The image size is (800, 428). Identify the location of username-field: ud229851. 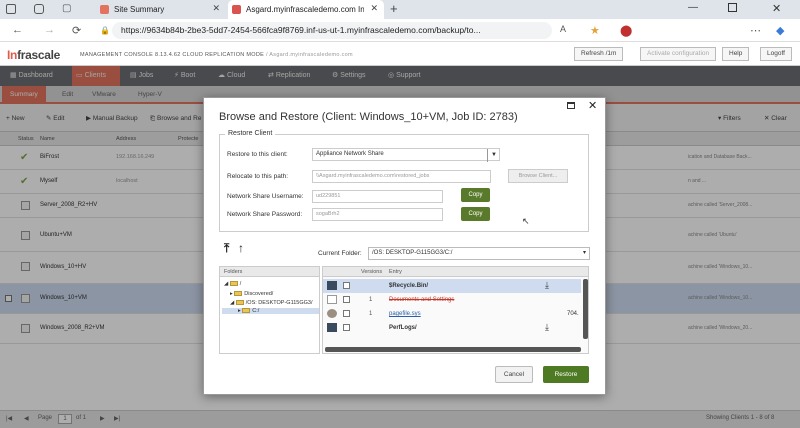
(377, 196).